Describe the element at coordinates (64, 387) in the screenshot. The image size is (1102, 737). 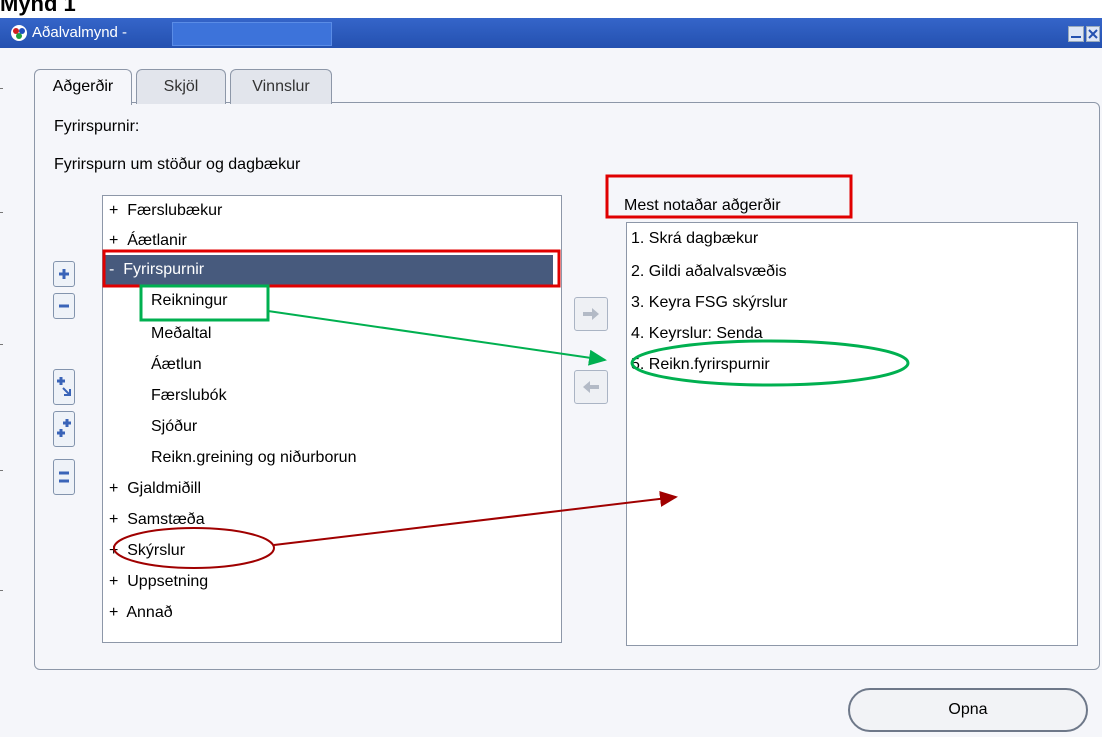
I see `expand-branch-icon` at that location.